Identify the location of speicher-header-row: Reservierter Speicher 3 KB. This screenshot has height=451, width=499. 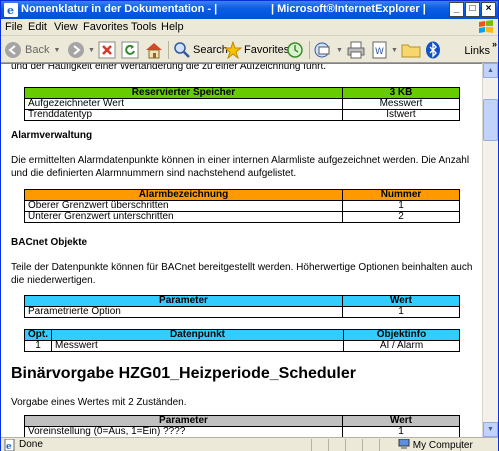
(242, 93).